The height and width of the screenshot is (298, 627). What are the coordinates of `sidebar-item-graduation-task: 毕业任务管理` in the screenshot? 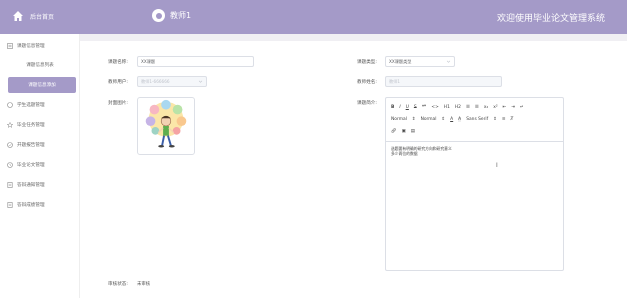 It's located at (40, 125).